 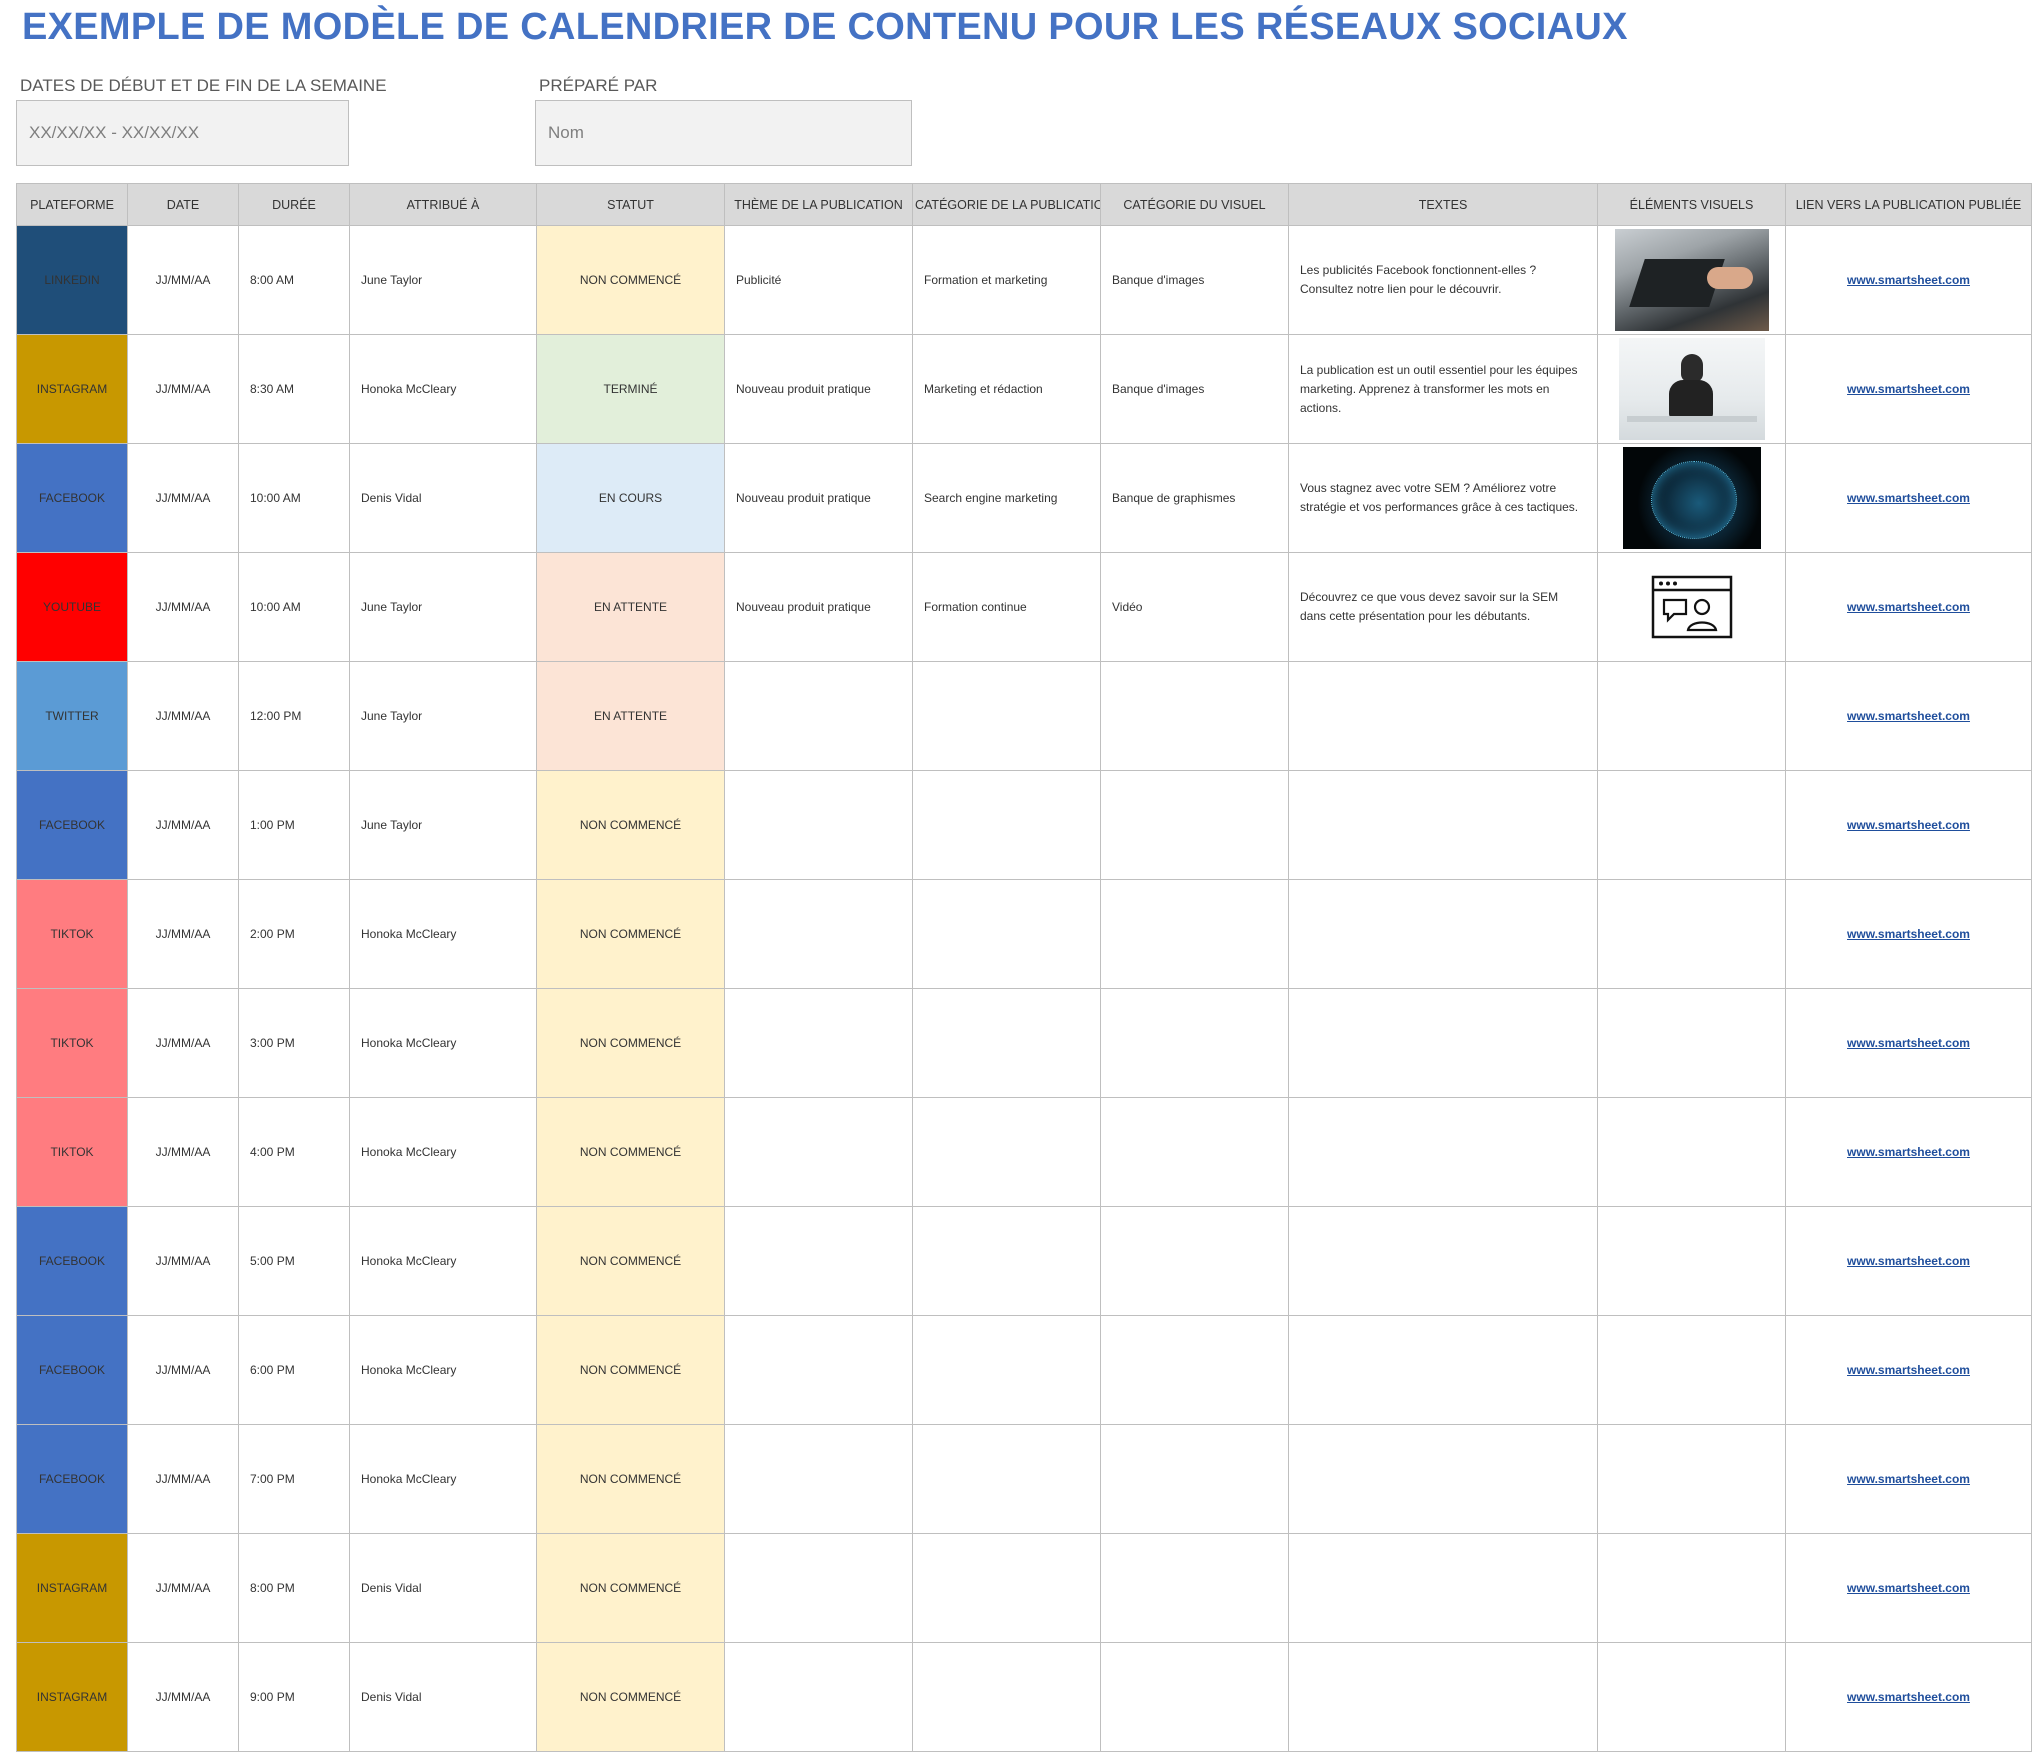 I want to click on platform-cell: TIKTOK, so click(x=72, y=934).